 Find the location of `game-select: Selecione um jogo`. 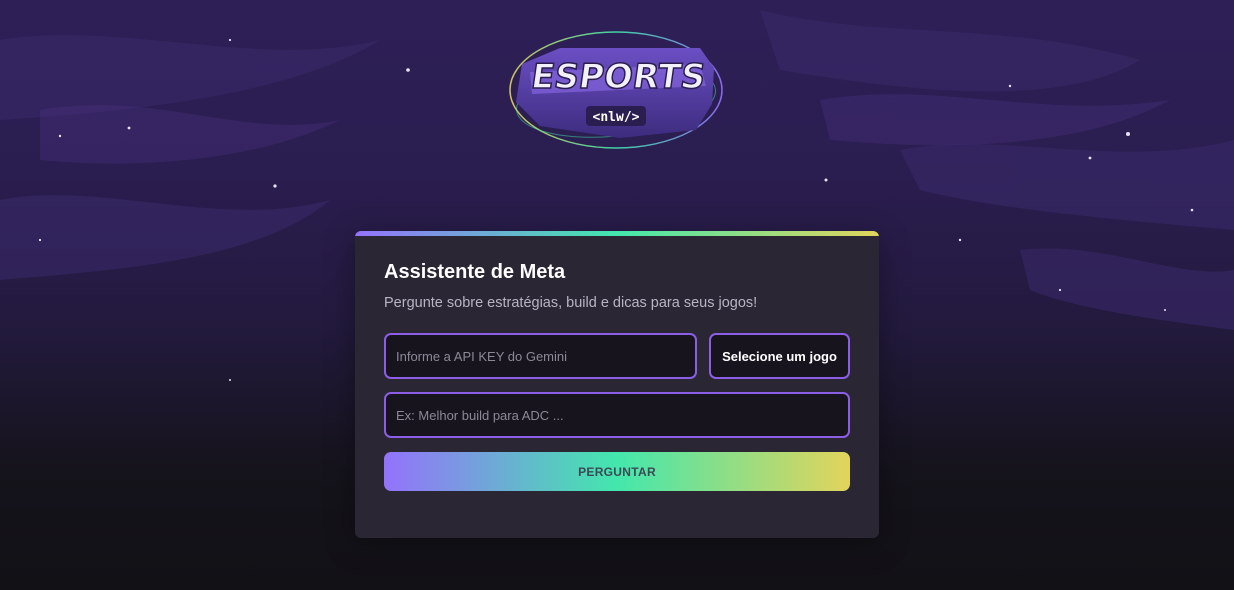

game-select: Selecione um jogo is located at coordinates (779, 356).